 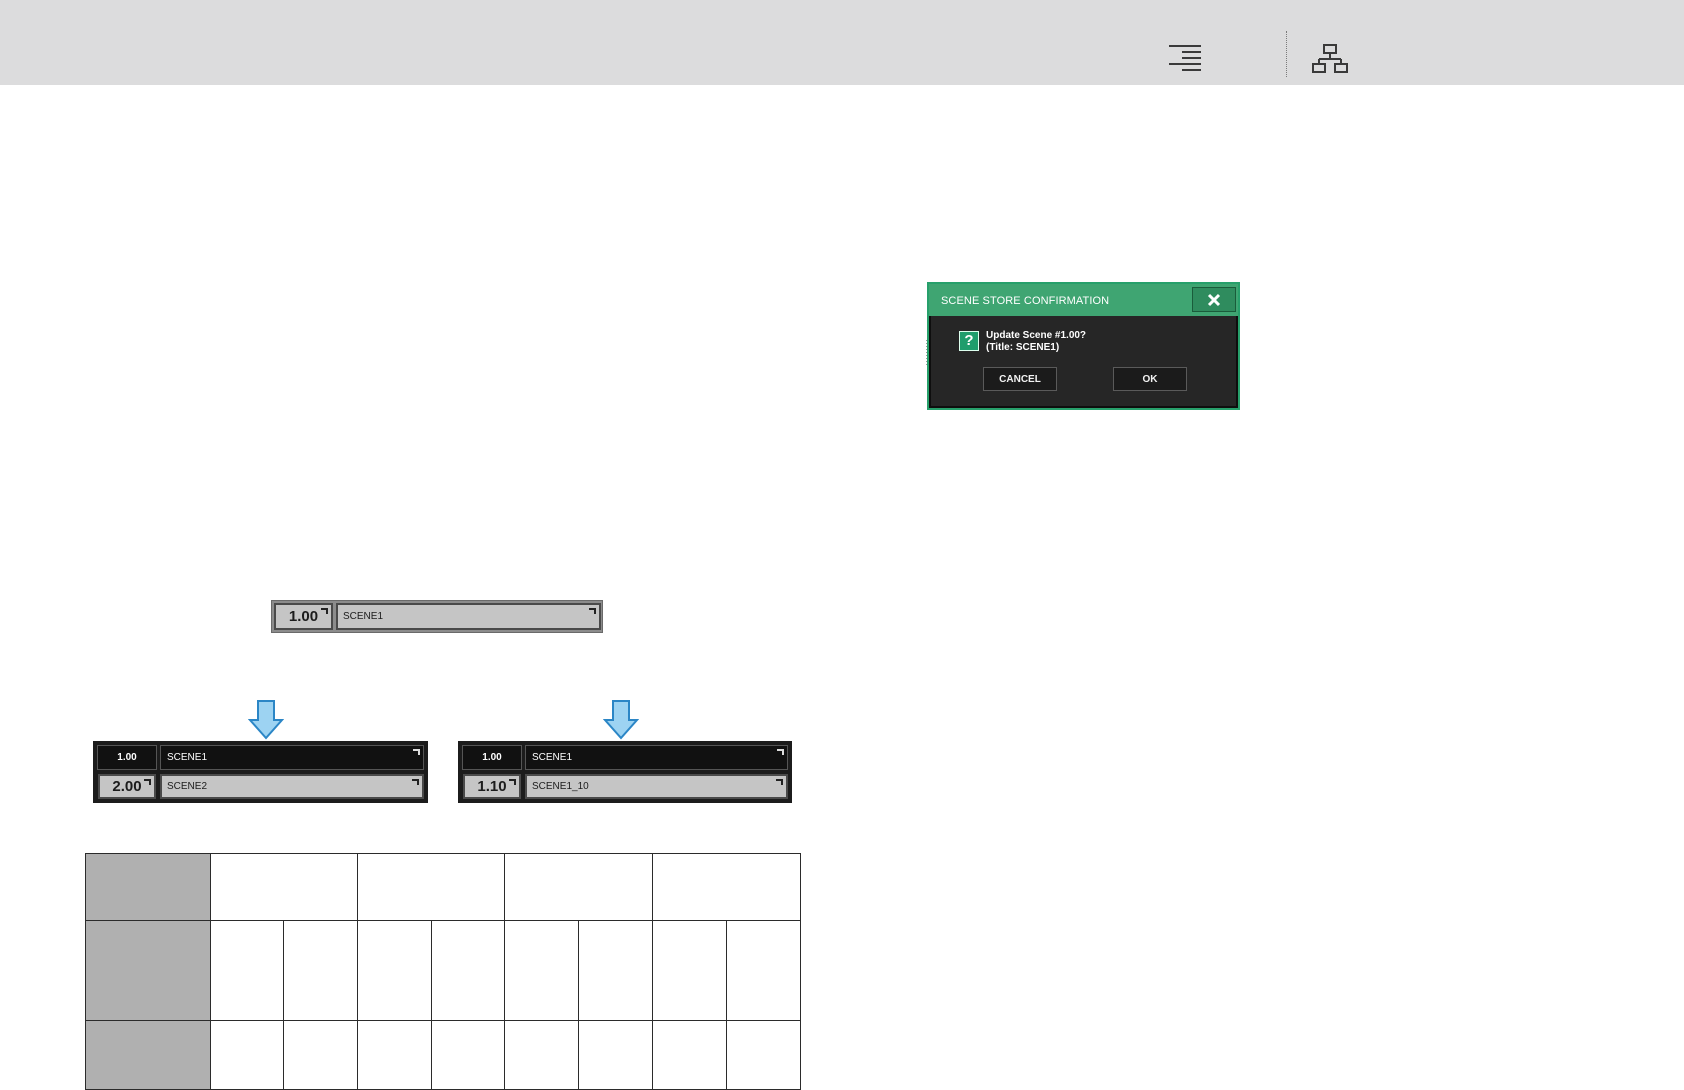 I want to click on new-scene-title: SCENE2, so click(x=187, y=786).